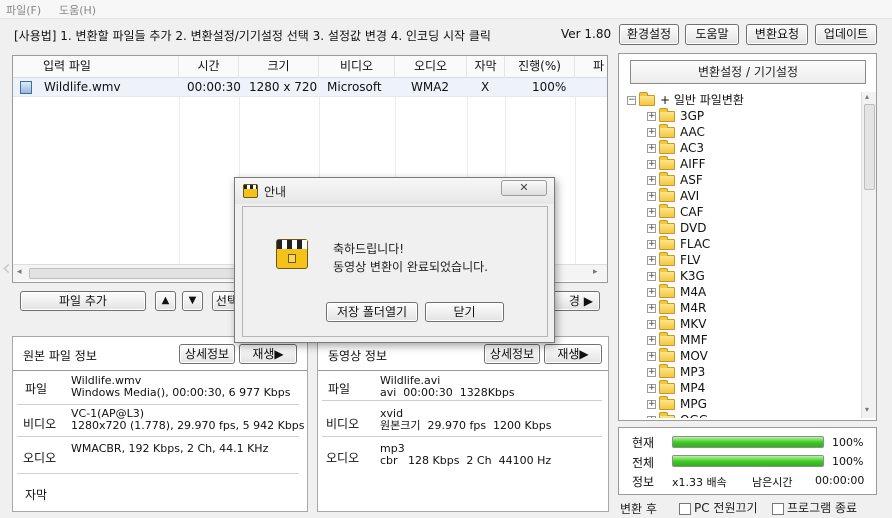 The image size is (892, 518). Describe the element at coordinates (869, 147) in the screenshot. I see `tree-scroll-thumb` at that location.